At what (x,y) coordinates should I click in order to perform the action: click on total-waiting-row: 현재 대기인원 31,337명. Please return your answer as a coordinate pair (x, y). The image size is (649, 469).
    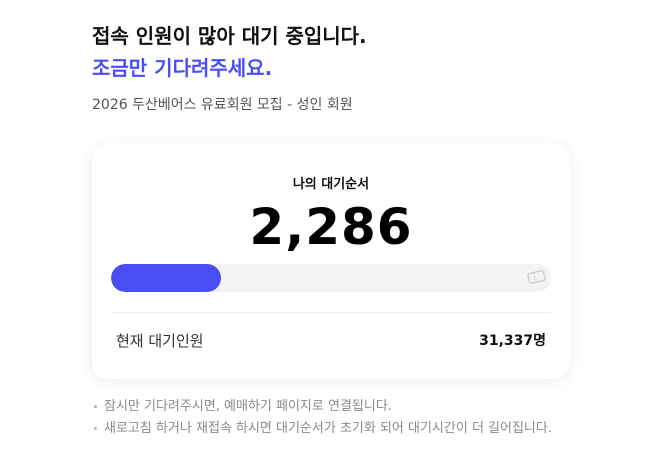
    Looking at the image, I should click on (331, 340).